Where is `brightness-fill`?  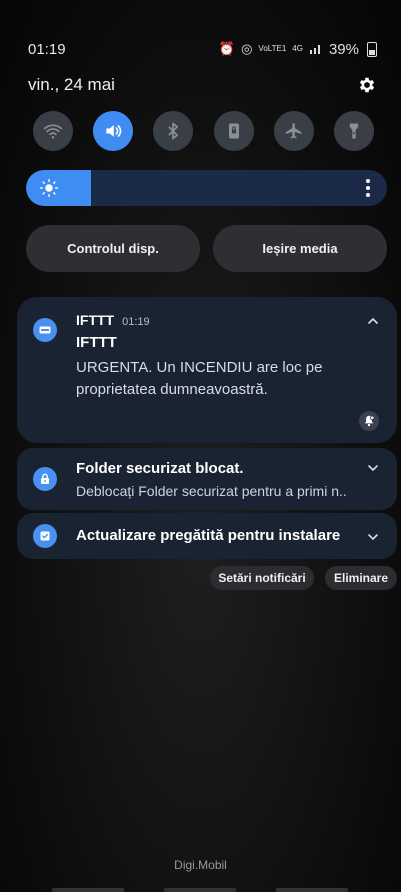 brightness-fill is located at coordinates (58, 188).